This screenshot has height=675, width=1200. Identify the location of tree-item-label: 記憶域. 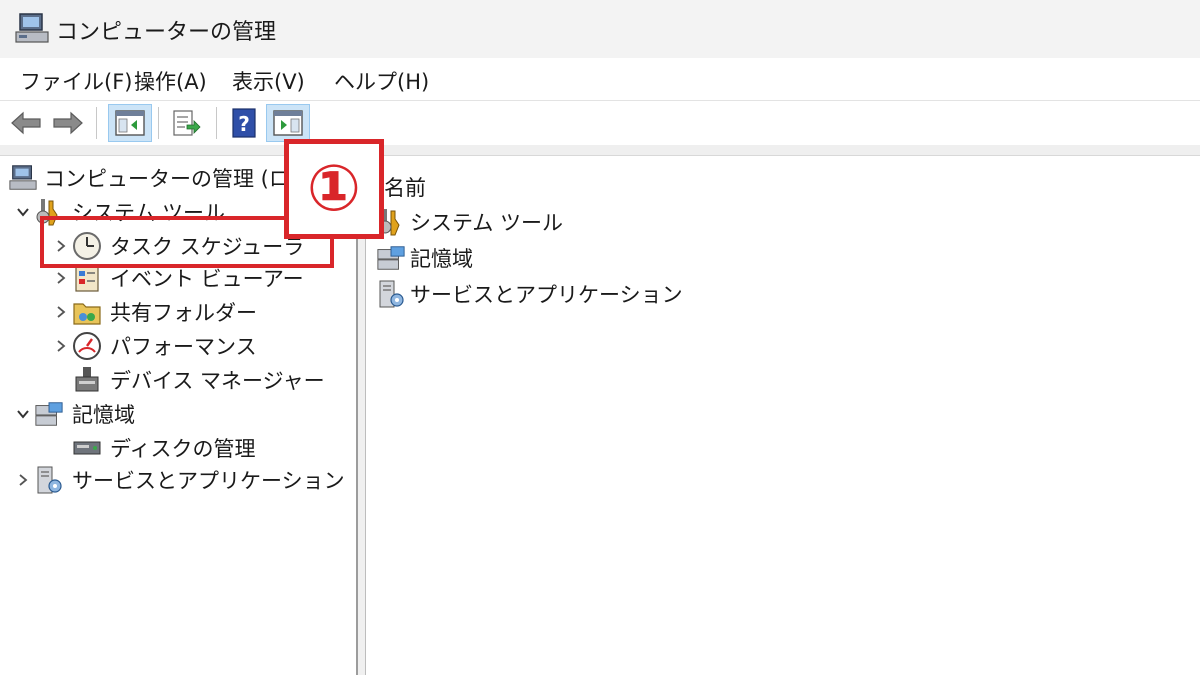
(103, 415).